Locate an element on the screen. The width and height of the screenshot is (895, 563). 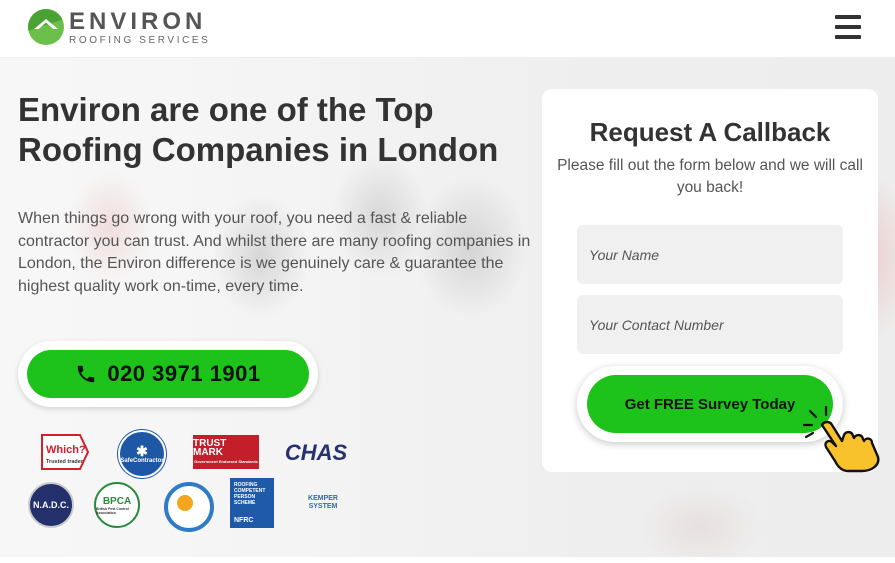
bpca-label: BPCA is located at coordinates (117, 501).